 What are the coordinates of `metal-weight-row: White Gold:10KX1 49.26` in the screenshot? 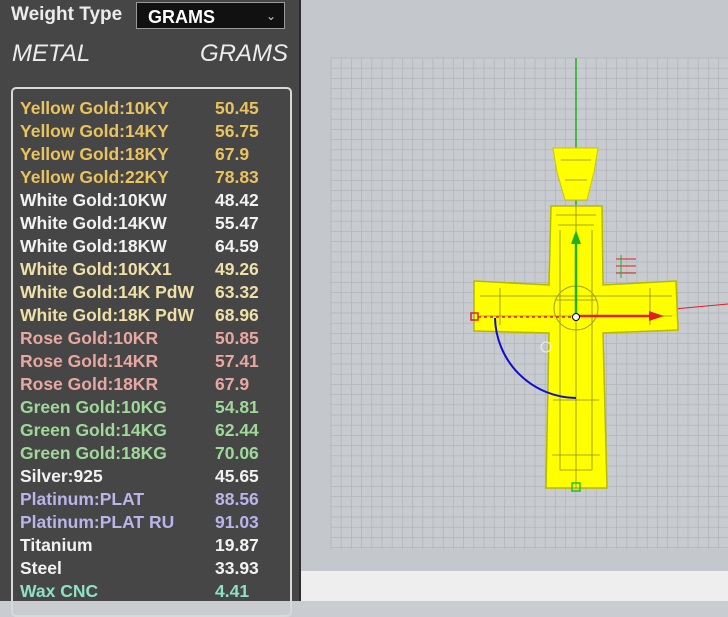 It's located at (152, 270).